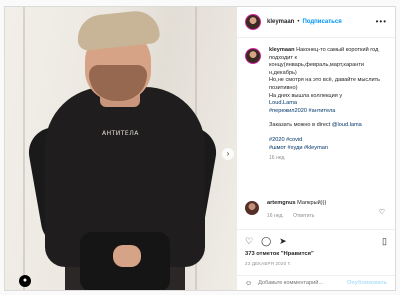  What do you see at coordinates (275, 215) in the screenshot?
I see `comment-timestamp: 16 нед.` at bounding box center [275, 215].